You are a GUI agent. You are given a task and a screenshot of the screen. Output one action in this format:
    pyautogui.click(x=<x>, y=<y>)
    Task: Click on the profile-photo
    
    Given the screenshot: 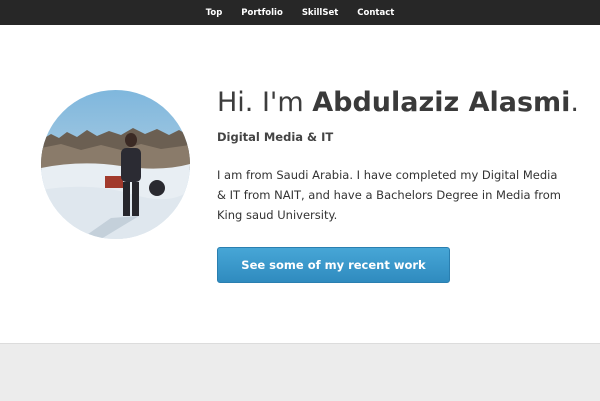 What is the action you would take?
    pyautogui.click(x=115, y=164)
    